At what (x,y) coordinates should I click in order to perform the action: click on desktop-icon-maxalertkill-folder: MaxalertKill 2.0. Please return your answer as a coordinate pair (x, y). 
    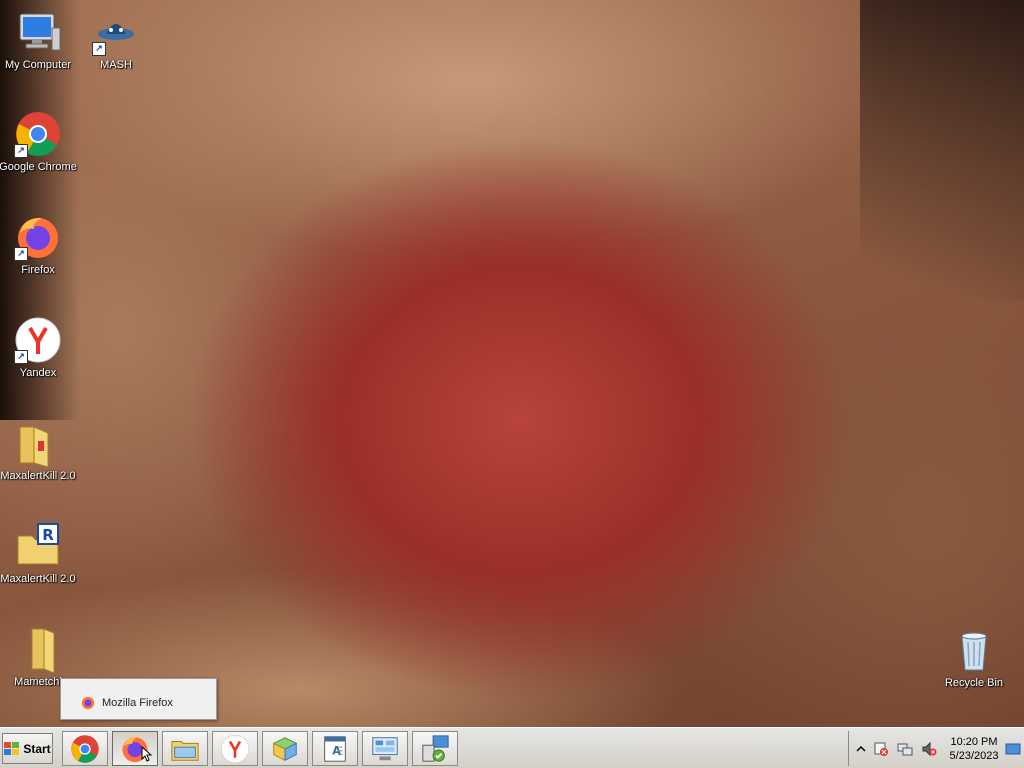
    Looking at the image, I should click on (39, 450).